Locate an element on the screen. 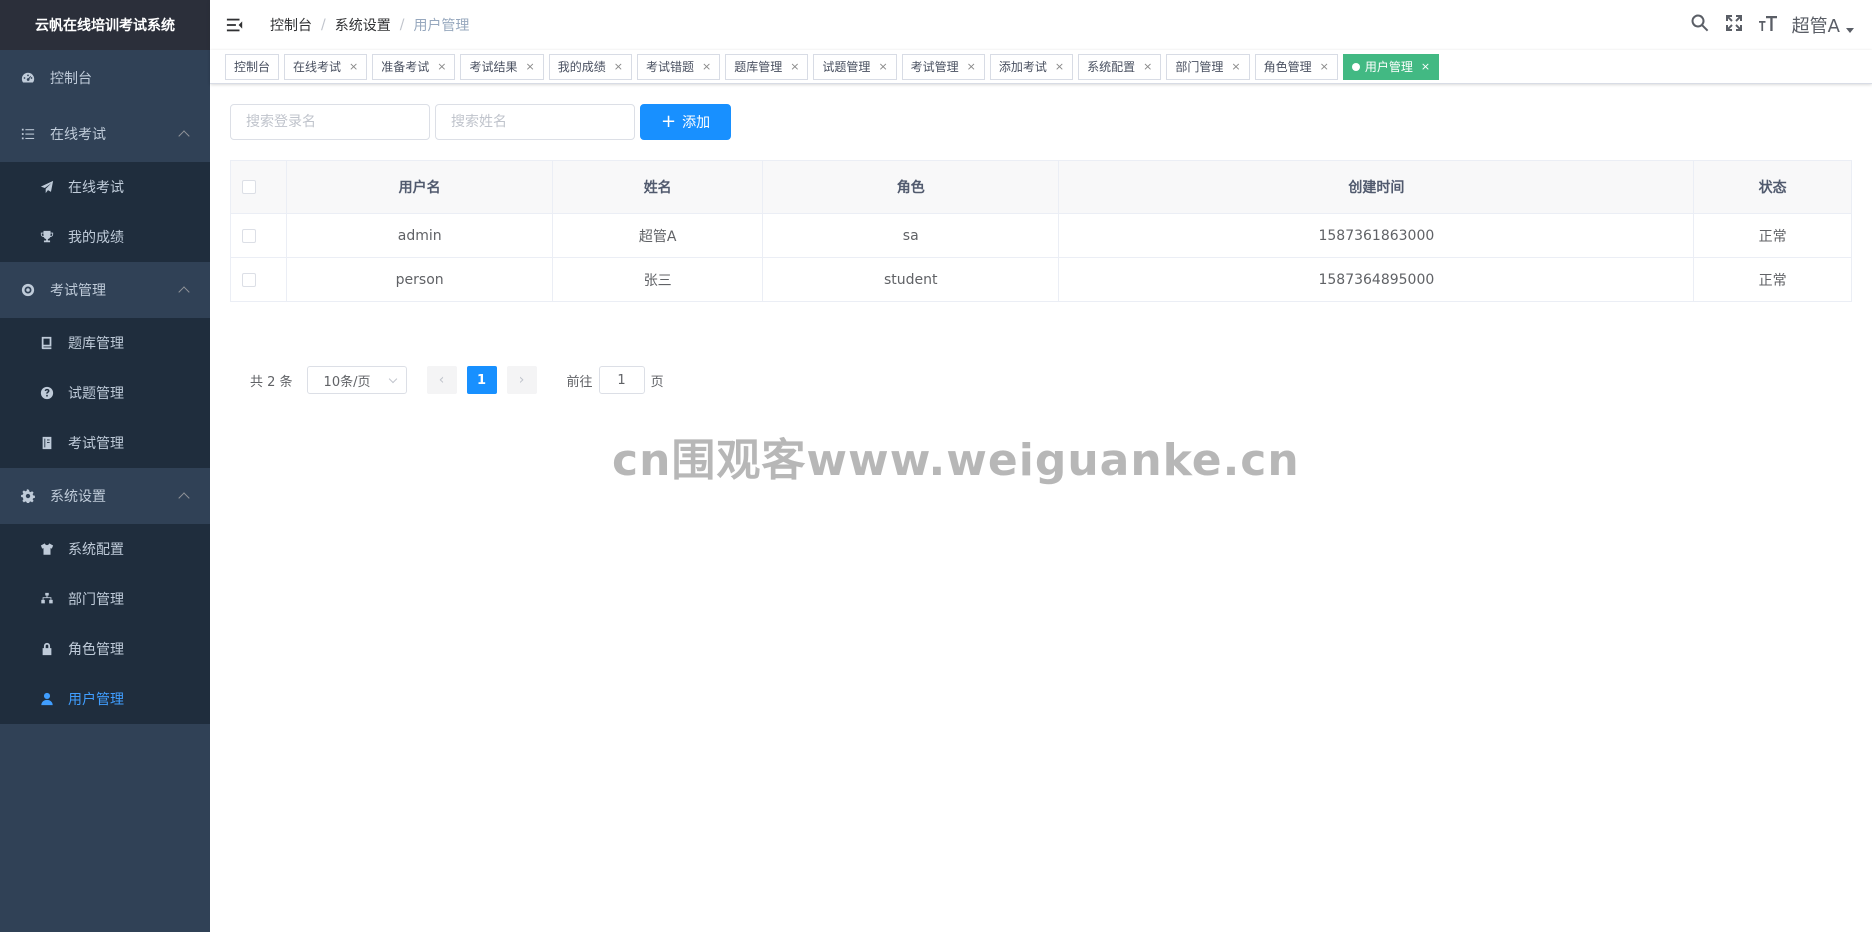  sidebar-item-users: 用户管理 is located at coordinates (105, 699).